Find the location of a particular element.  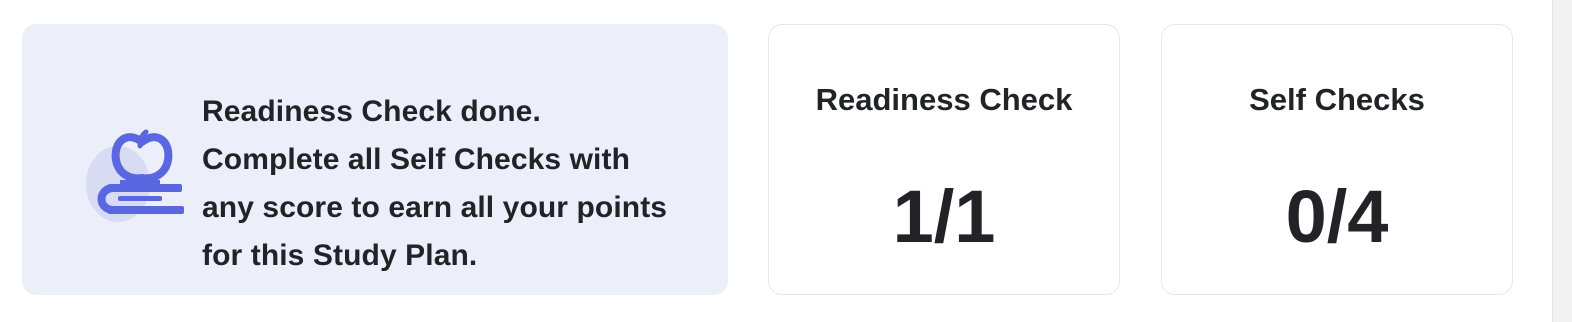

apple-on-book-icon is located at coordinates (135, 175).